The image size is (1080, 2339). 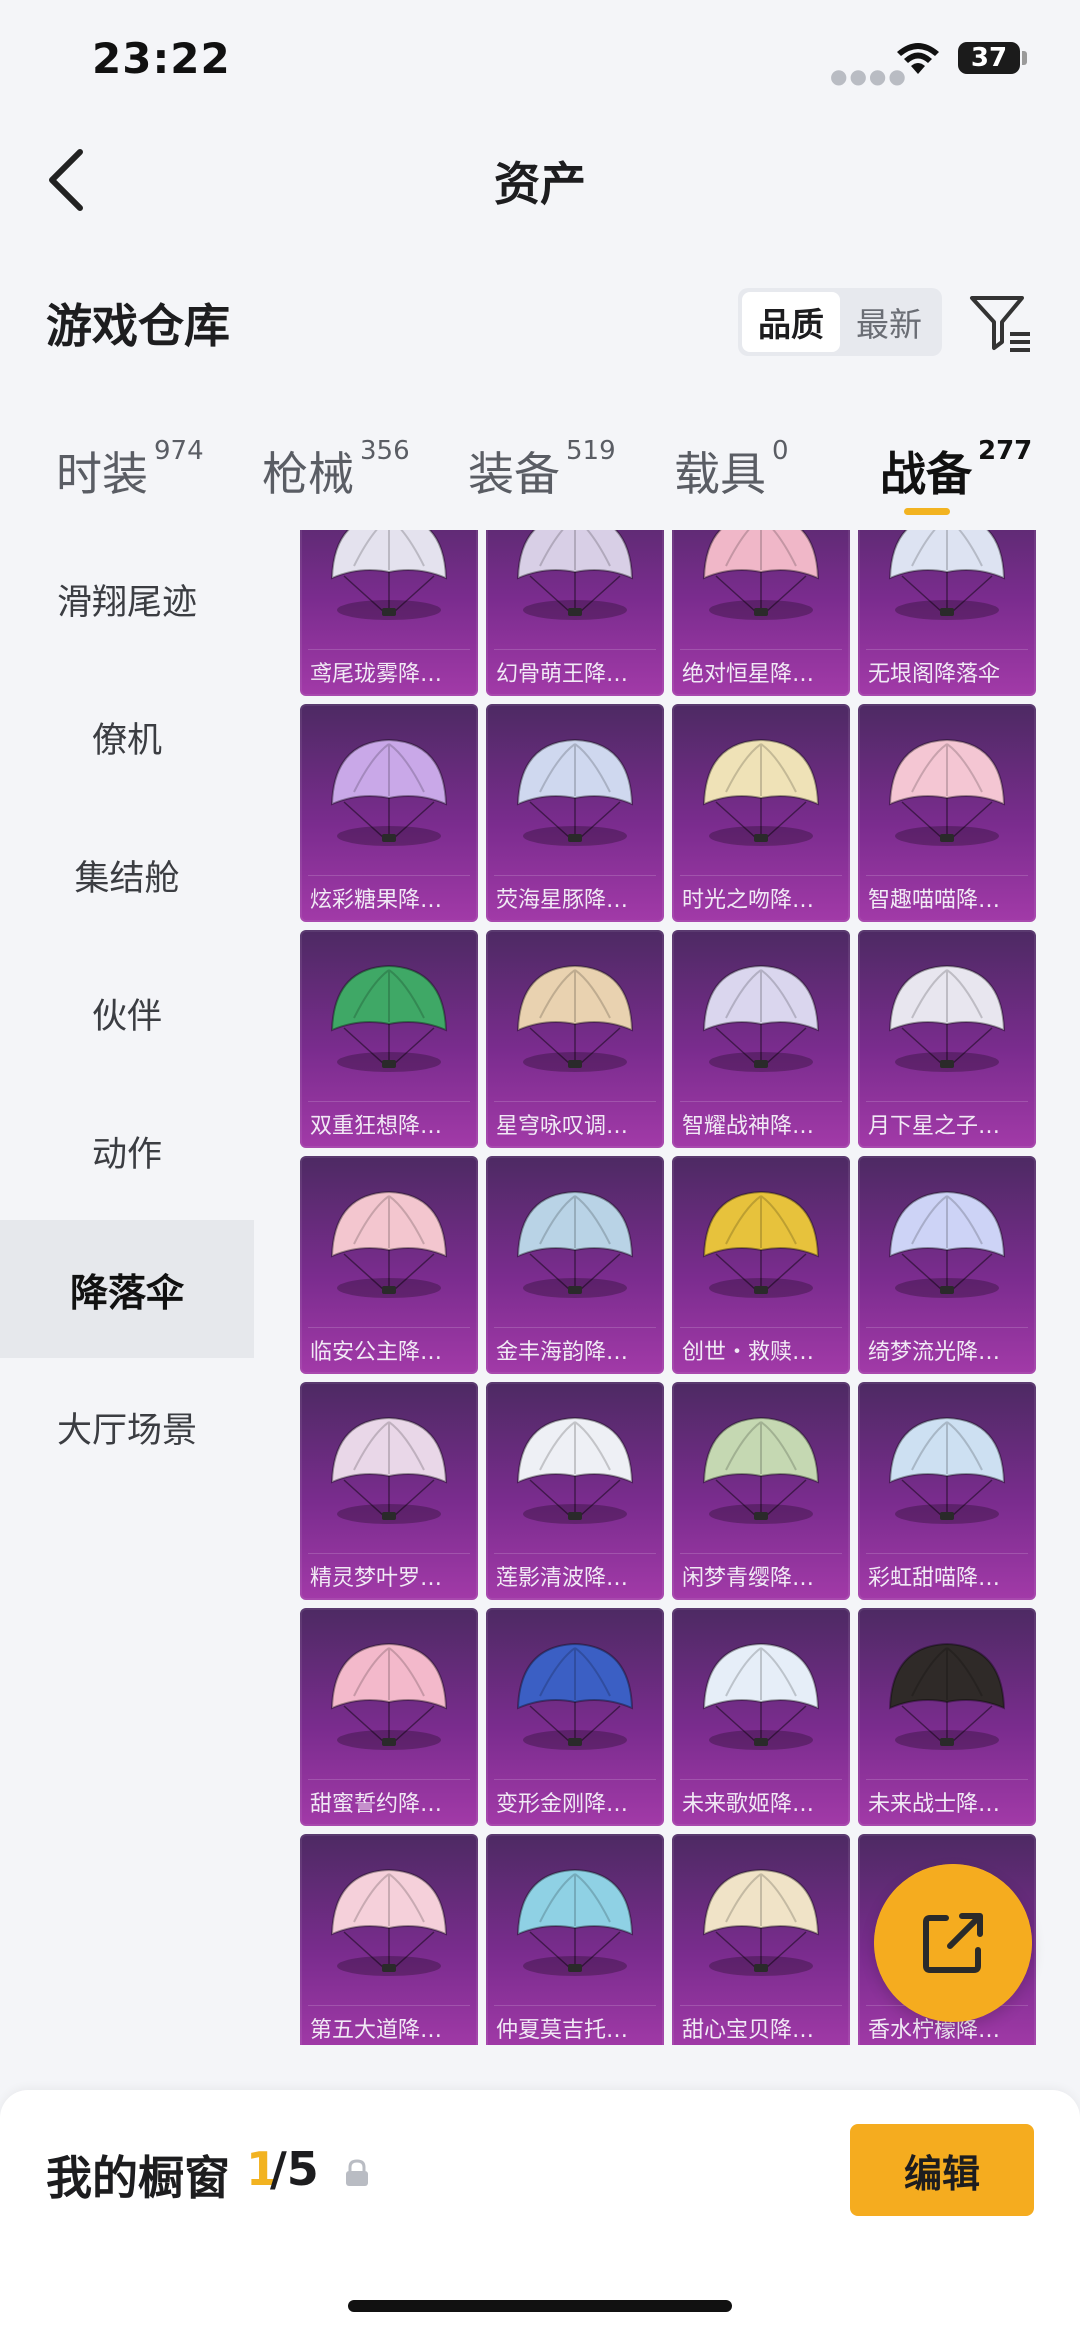 I want to click on tab-battle-gear: 战备 277, so click(x=956, y=470).